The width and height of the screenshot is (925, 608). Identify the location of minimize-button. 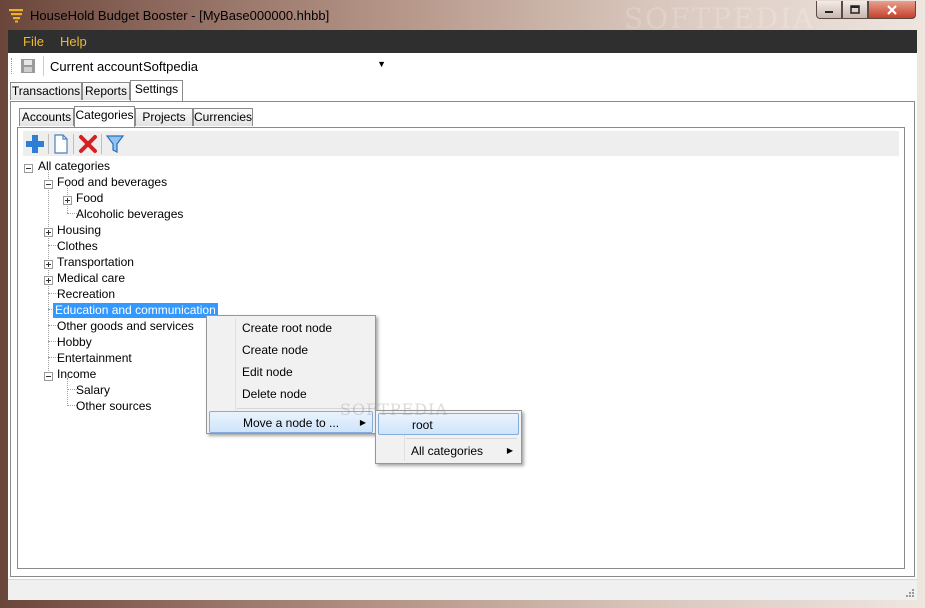
(829, 10).